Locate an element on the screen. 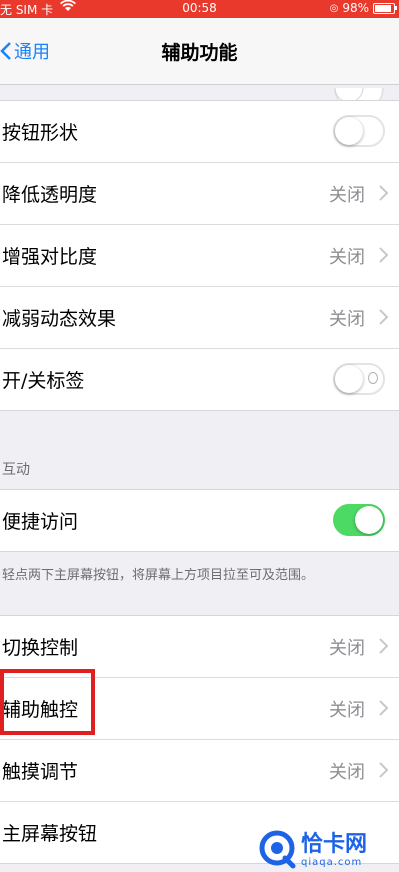 This screenshot has height=872, width=399. row-increase-contrast: 增强对比度 关闭 is located at coordinates (199, 256).